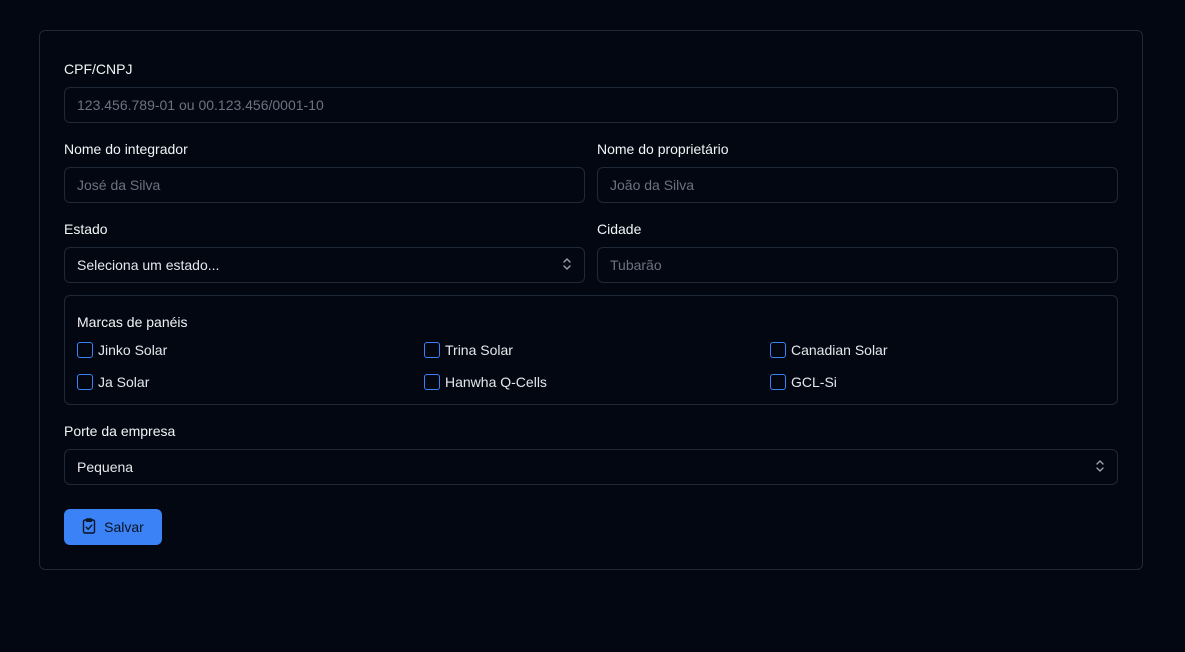 Image resolution: width=1185 pixels, height=652 pixels. Describe the element at coordinates (839, 350) in the screenshot. I see `brand-label: Canadian Solar` at that location.